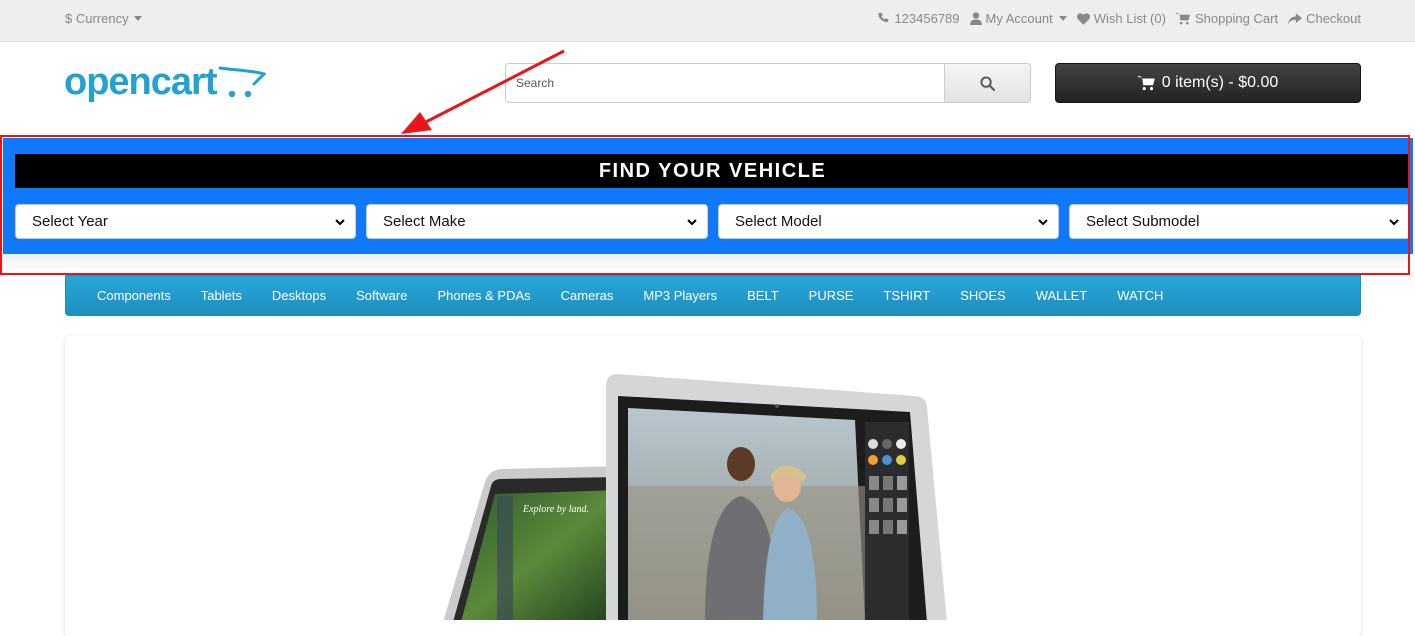 The image size is (1415, 636). I want to click on opencart-logo: opencart, so click(165, 82).